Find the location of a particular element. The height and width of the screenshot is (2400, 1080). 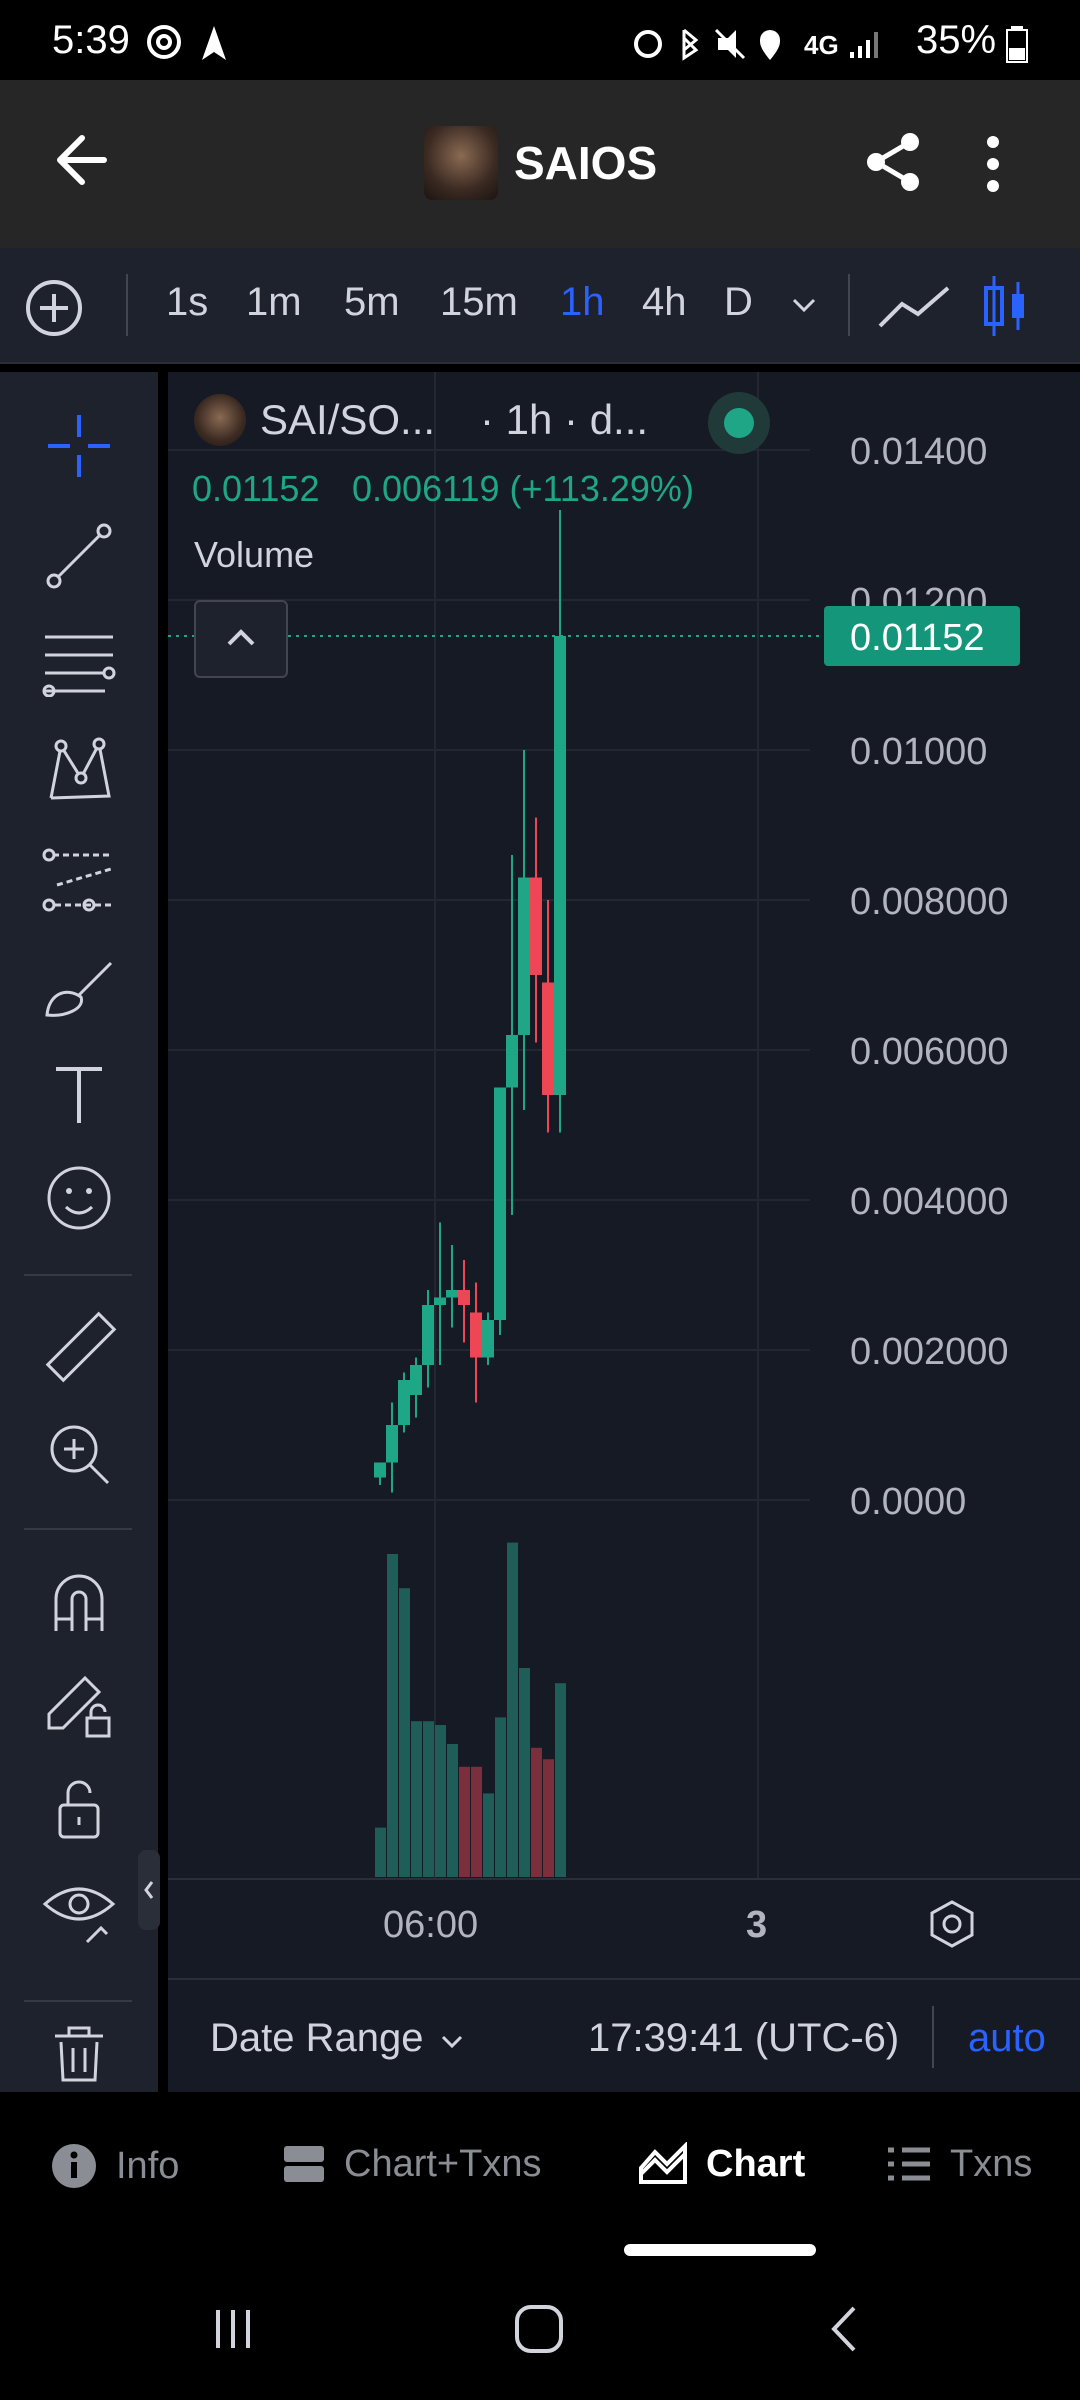

lock-drawings-tool is located at coordinates (79, 1706).